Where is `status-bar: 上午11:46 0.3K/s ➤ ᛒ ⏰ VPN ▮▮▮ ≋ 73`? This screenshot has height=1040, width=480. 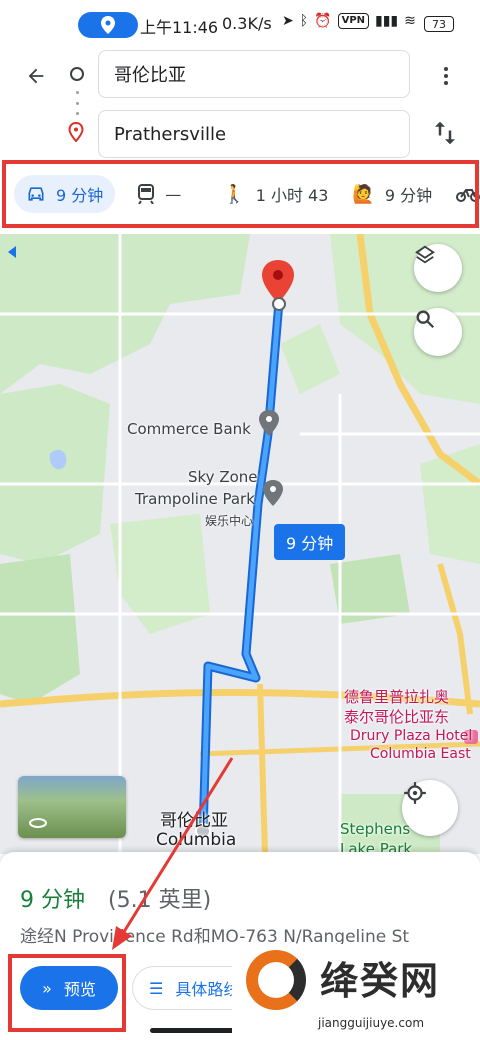 status-bar: 上午11:46 0.3K/s ➤ ᛒ ⏰ VPN ▮▮▮ ≋ 73 is located at coordinates (240, 24).